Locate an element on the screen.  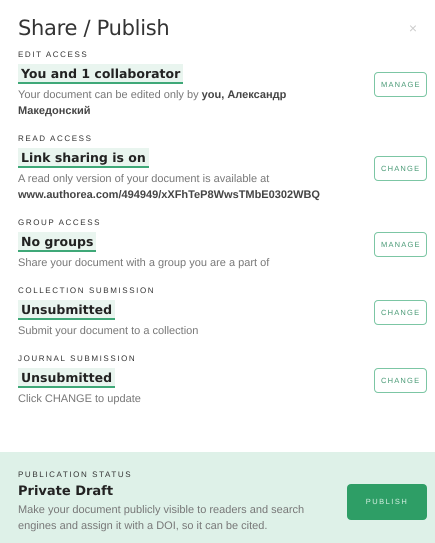
section-label: PUBLICATION STATUS is located at coordinates (75, 474).